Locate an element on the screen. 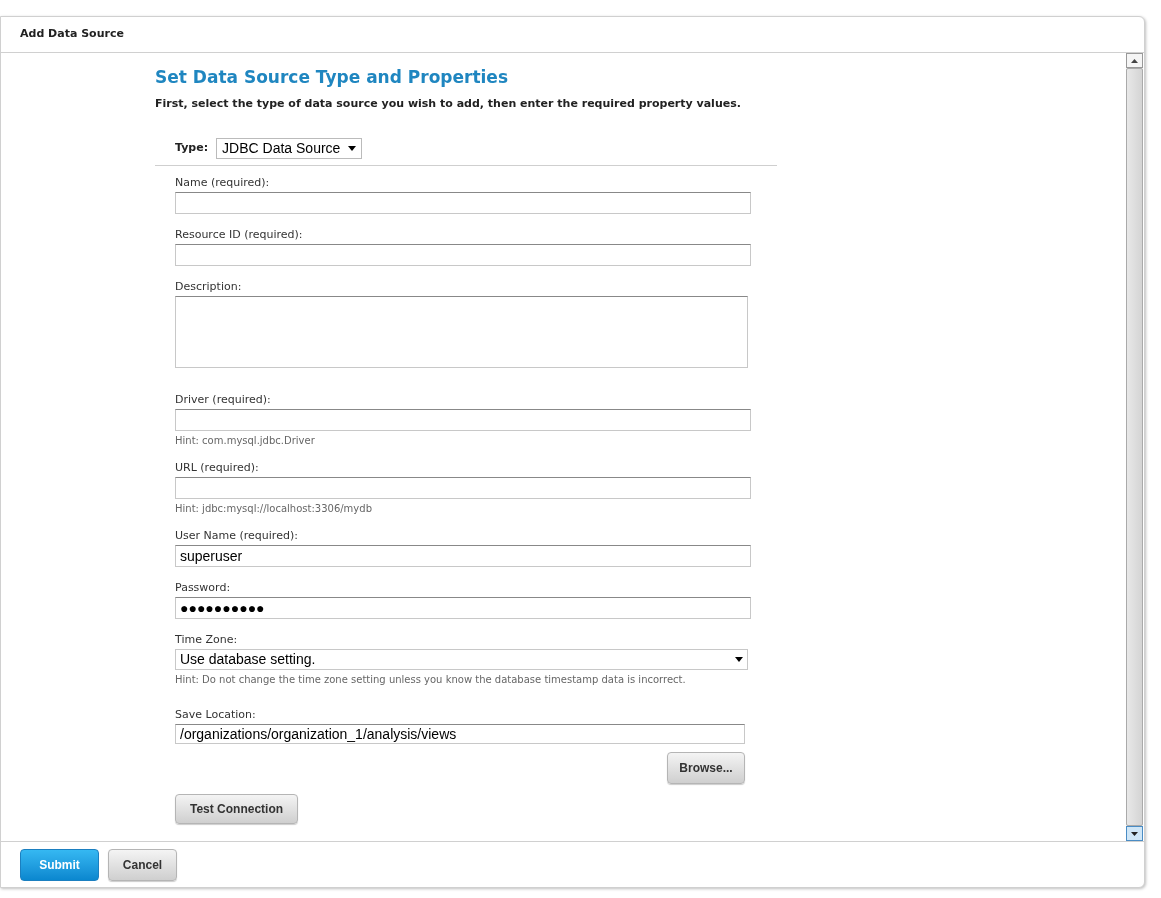  field-label: Description: is located at coordinates (208, 287).